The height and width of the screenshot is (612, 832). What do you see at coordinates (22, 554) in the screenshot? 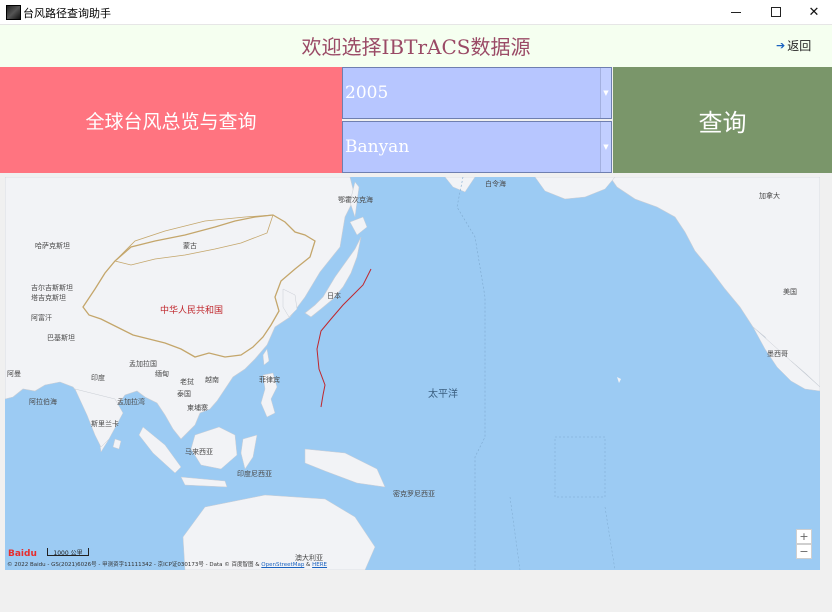
I see `baidu-logo: Baidu` at bounding box center [22, 554].